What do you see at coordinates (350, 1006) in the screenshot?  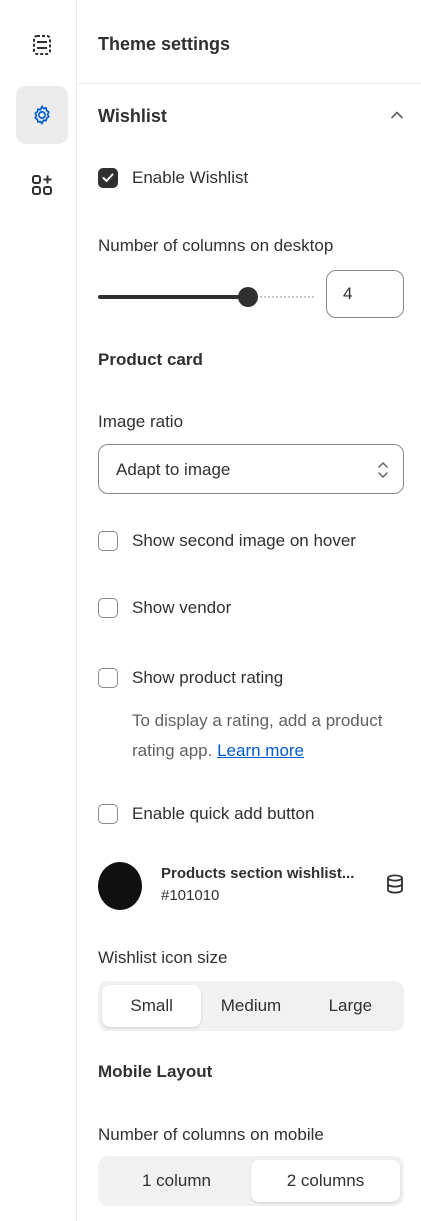 I see `icon-size-large: Large` at bounding box center [350, 1006].